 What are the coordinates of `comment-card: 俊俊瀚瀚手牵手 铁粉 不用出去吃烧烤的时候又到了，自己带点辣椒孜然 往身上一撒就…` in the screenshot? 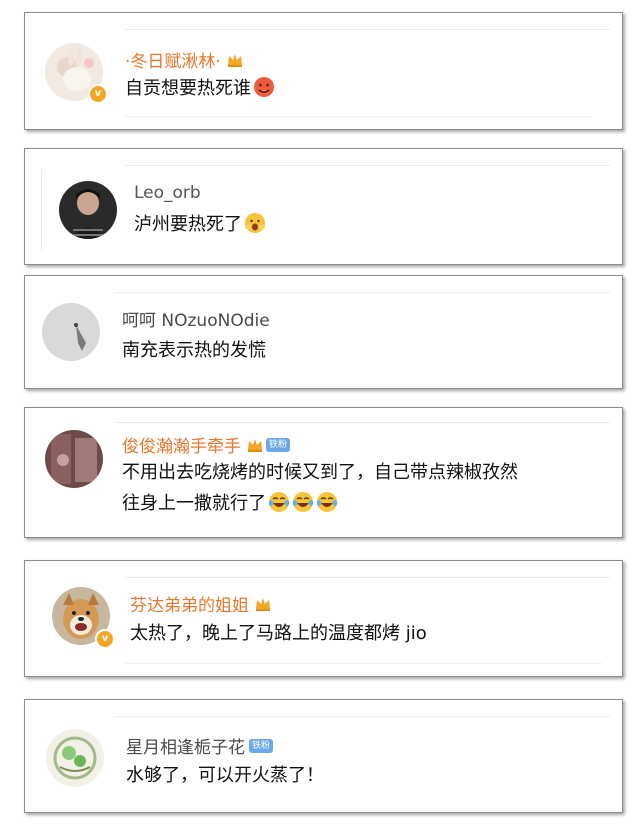 It's located at (323, 472).